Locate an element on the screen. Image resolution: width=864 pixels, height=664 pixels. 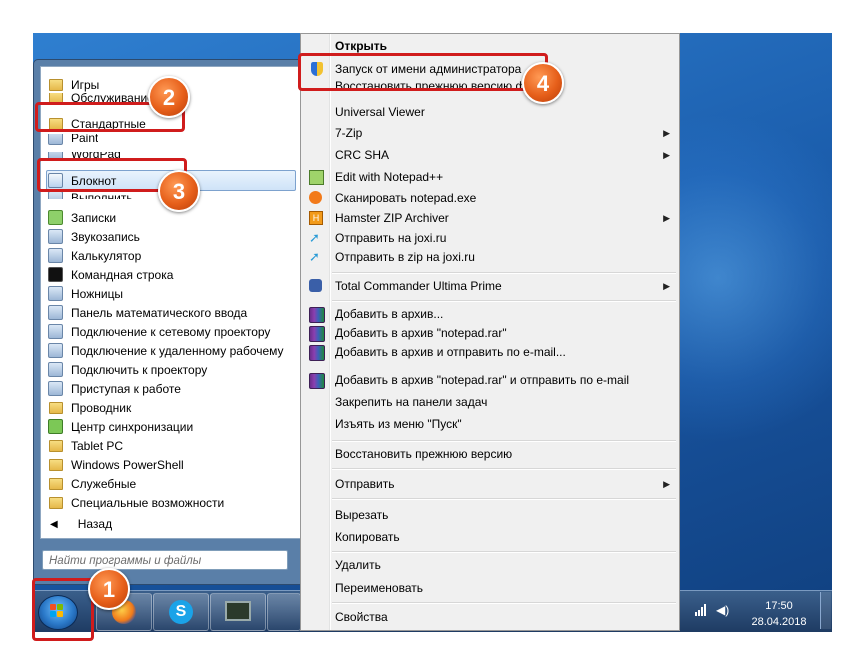
menu-item-properties: Свойства is located at coordinates (490, 617).